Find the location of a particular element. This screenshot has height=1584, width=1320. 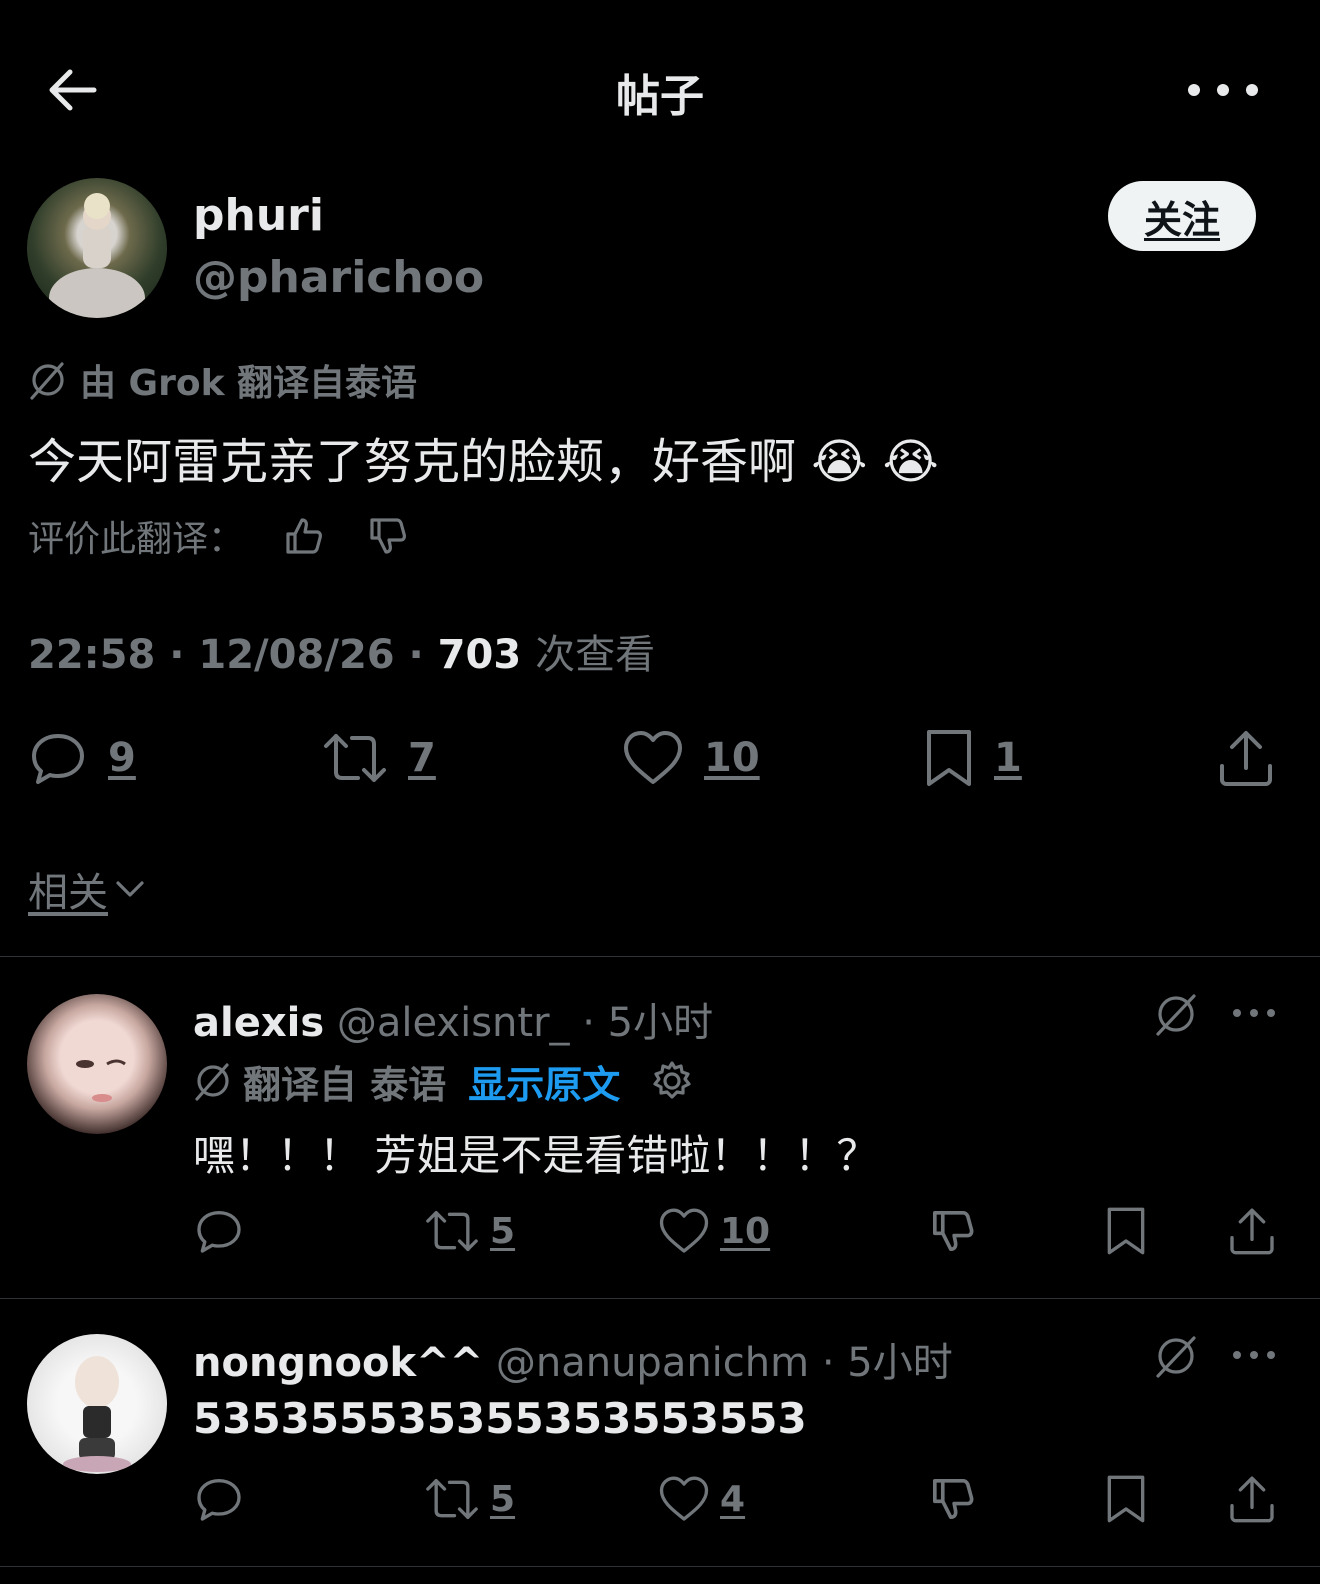

translation-note: 由 Grok 翻译自泰语 is located at coordinates (223, 380).